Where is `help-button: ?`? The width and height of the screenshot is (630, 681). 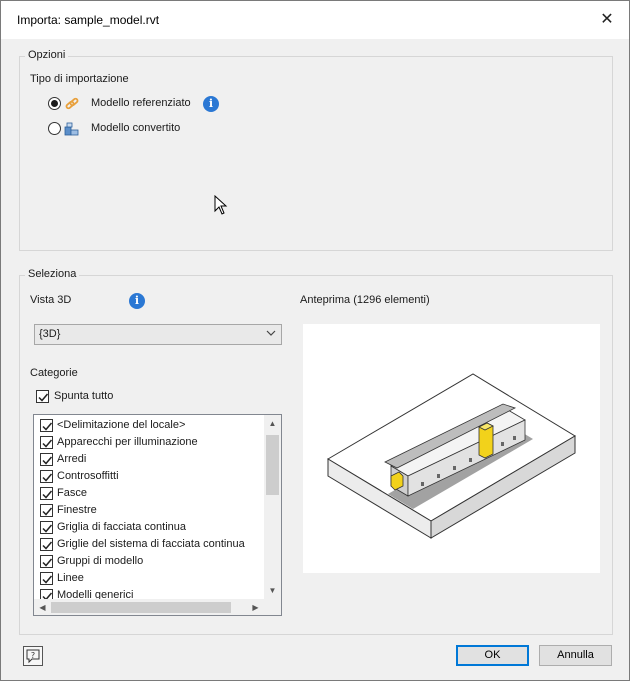
help-button: ? is located at coordinates (33, 656).